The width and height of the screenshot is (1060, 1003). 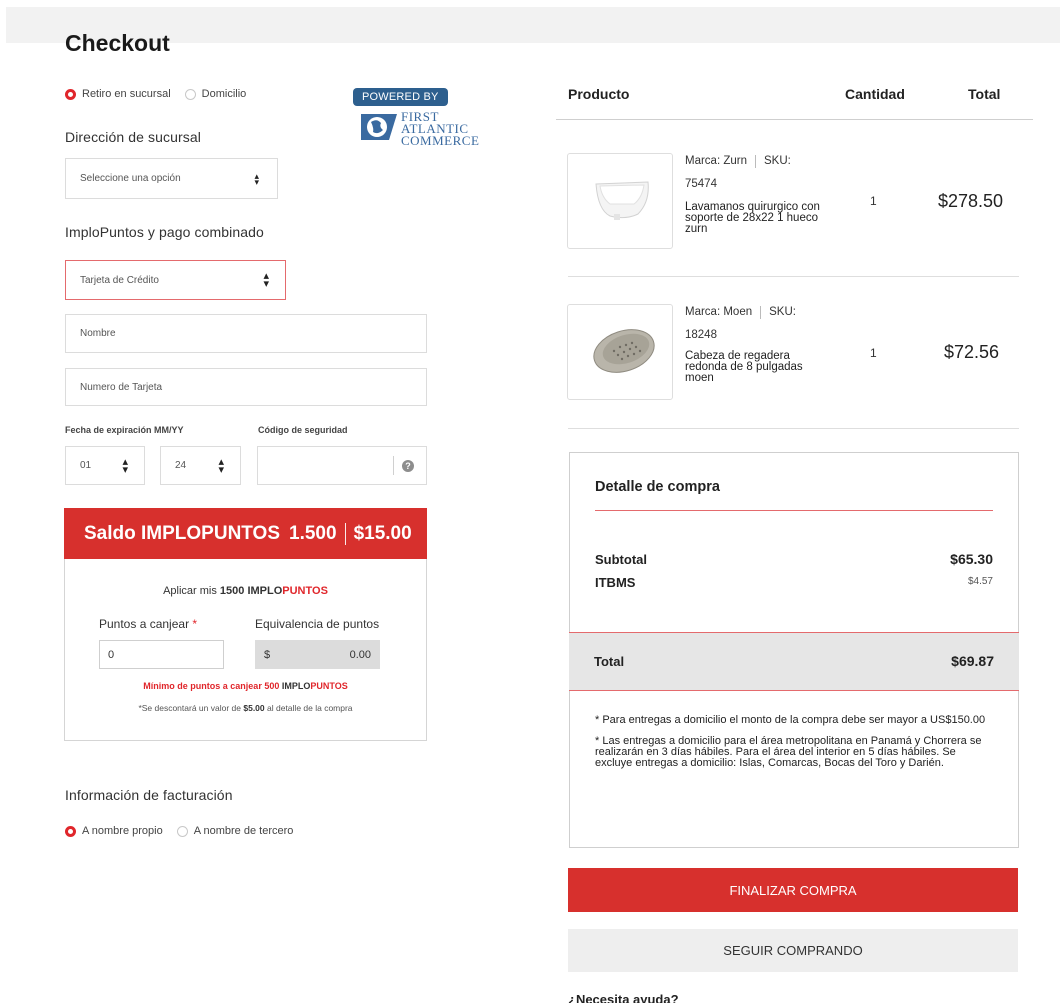 What do you see at coordinates (215, 94) in the screenshot?
I see `delivery-option-home: Domicilio` at bounding box center [215, 94].